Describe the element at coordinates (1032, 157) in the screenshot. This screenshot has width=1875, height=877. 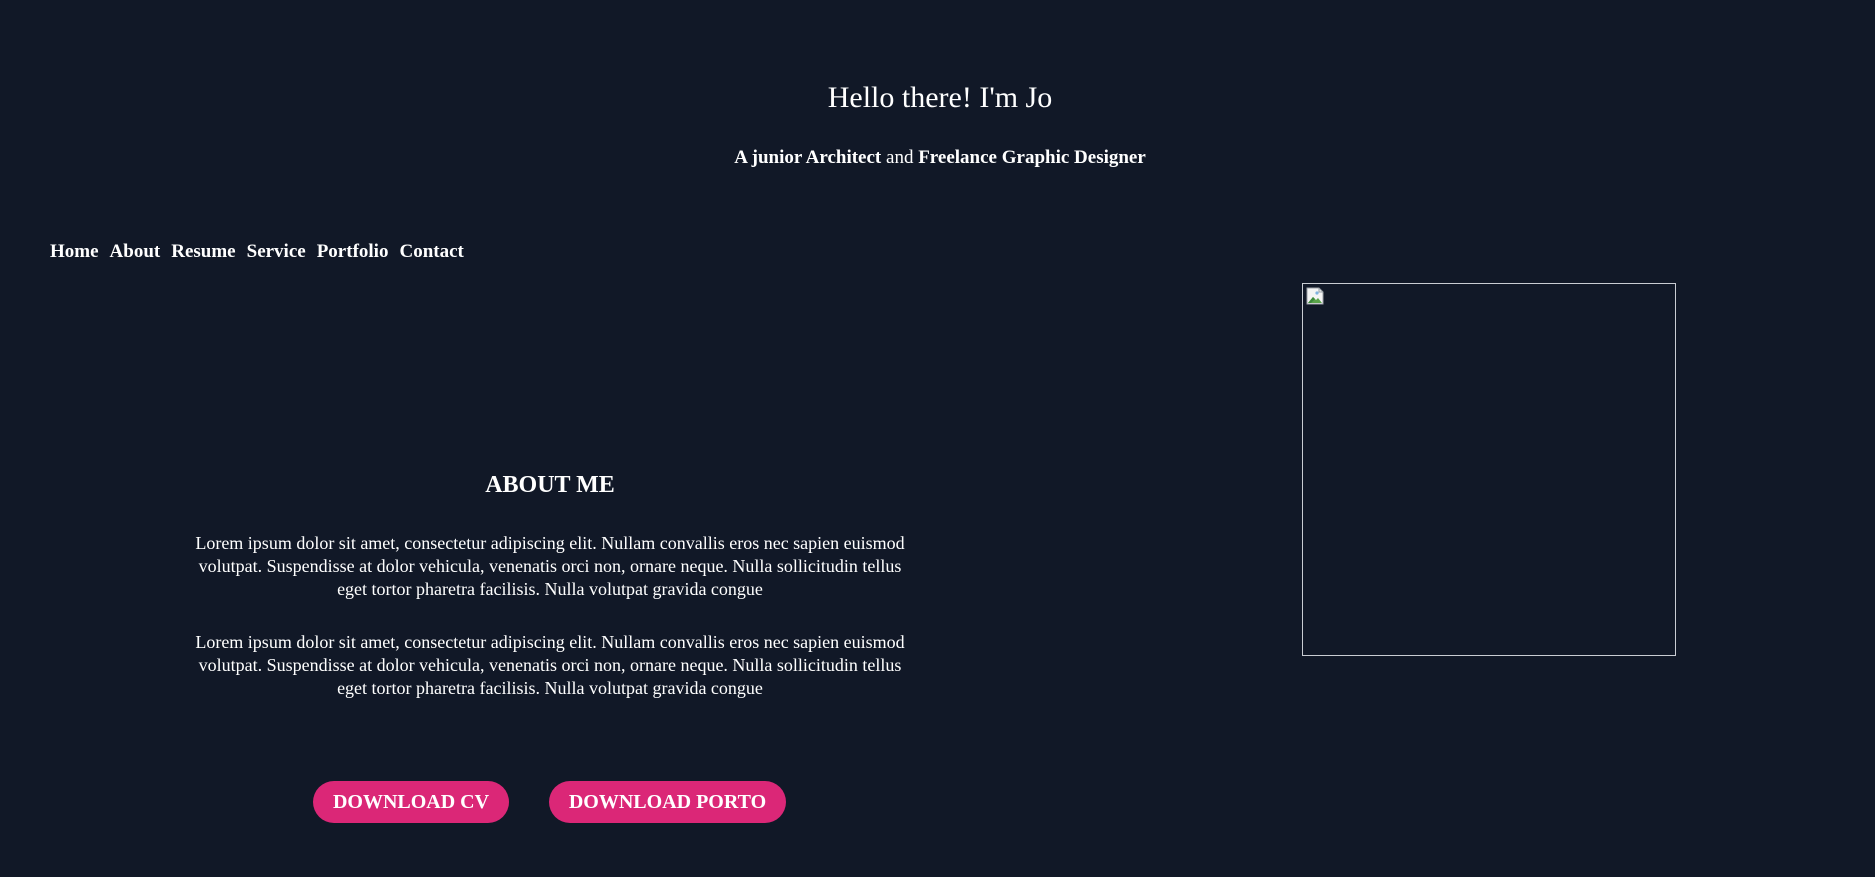
I see `role-designer: Freelance Graphic Designer` at that location.